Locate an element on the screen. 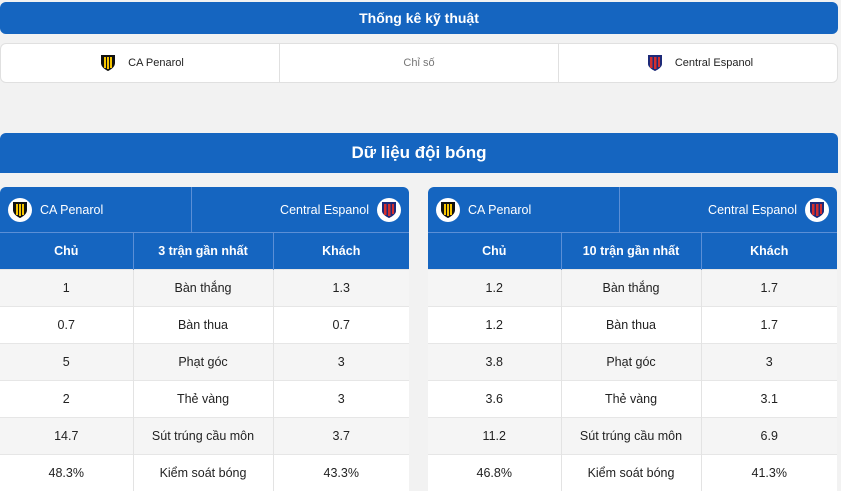 The image size is (841, 491). team-data-header: Dữ liệu đội bóng is located at coordinates (419, 153).